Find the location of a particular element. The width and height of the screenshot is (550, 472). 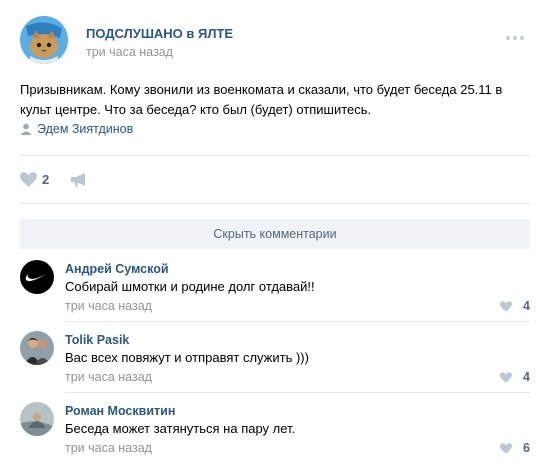

group-name-link: ПОДСЛУШАНО в ЯЛТЕ is located at coordinates (159, 33).